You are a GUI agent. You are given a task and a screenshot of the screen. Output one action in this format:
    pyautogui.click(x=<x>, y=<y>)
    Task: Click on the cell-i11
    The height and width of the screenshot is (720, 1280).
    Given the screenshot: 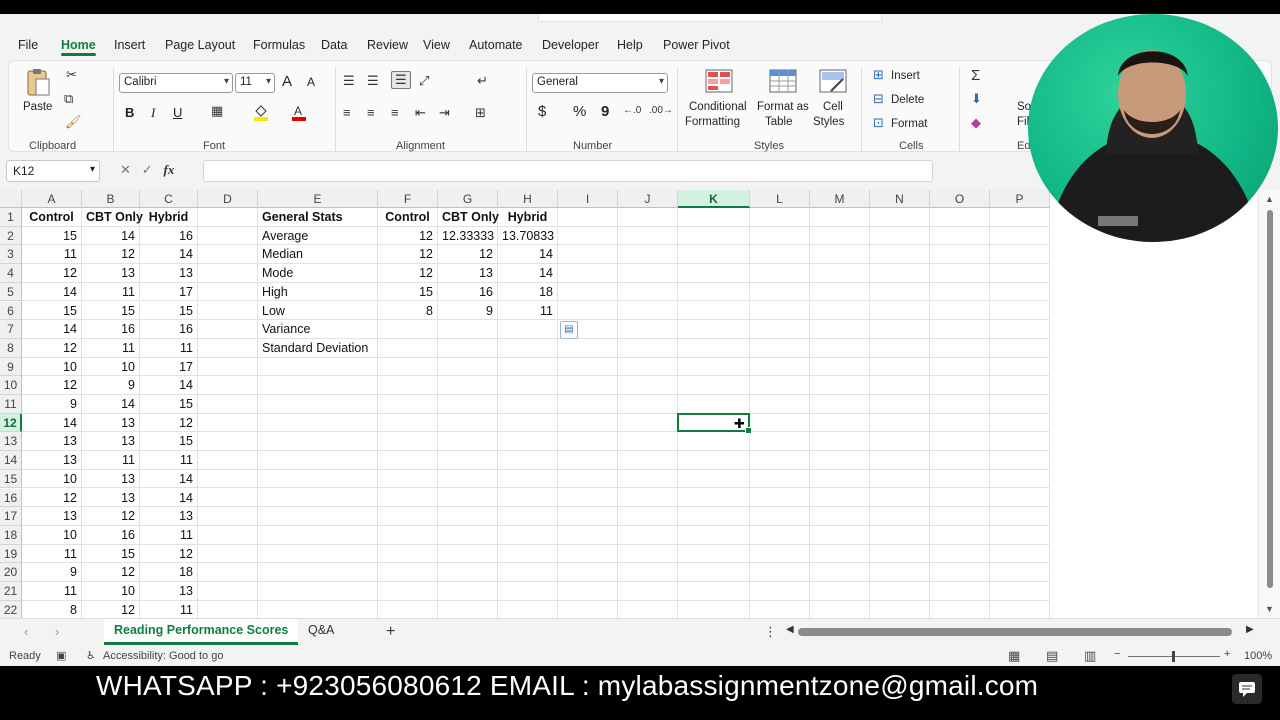 What is the action you would take?
    pyautogui.click(x=588, y=404)
    